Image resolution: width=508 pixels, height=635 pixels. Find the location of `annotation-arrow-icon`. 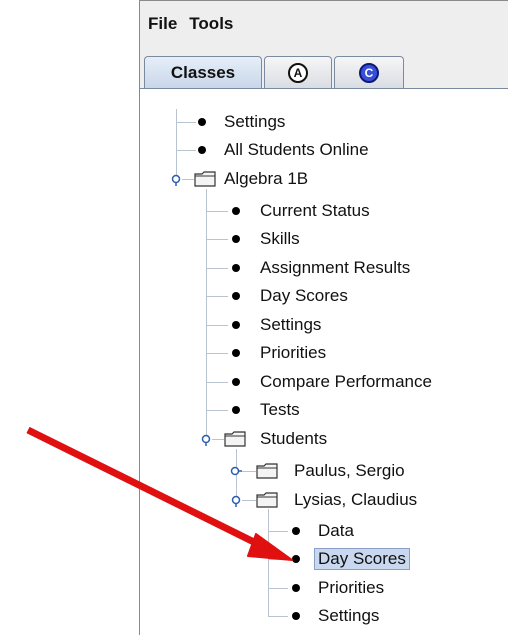

annotation-arrow-icon is located at coordinates (159, 493).